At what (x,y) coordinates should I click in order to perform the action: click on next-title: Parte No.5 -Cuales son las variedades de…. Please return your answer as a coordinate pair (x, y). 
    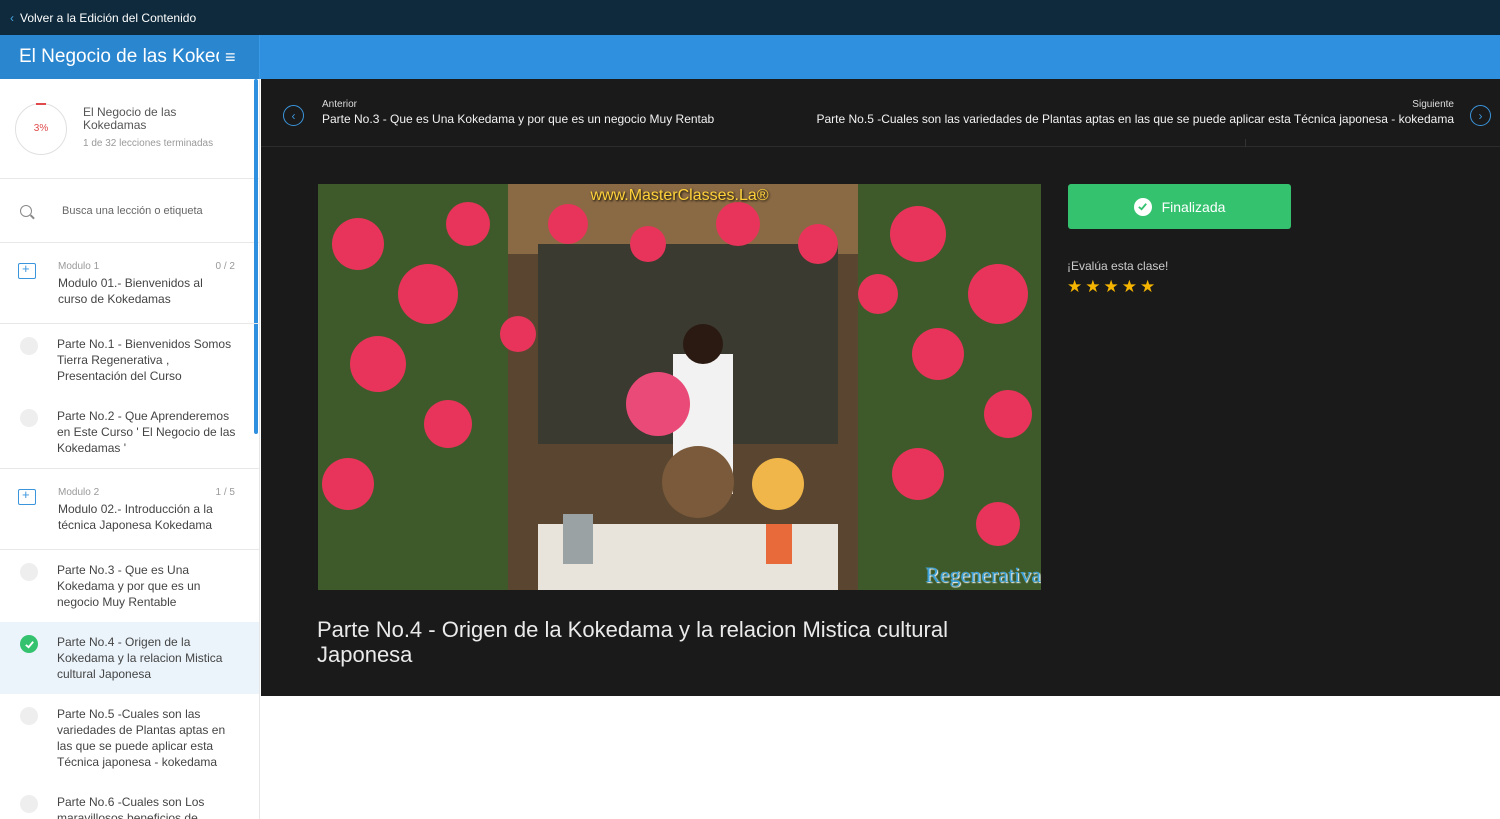
    Looking at the image, I should click on (1135, 119).